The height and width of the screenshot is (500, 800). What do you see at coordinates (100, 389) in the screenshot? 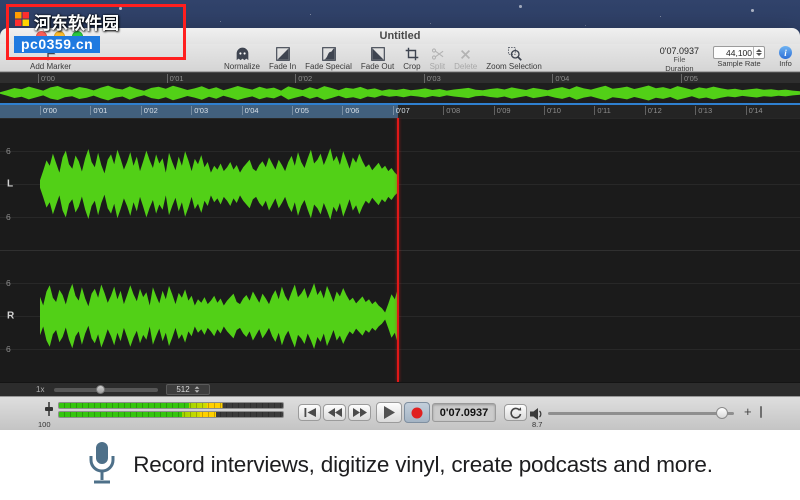
I see `zoom-slider-thumb` at bounding box center [100, 389].